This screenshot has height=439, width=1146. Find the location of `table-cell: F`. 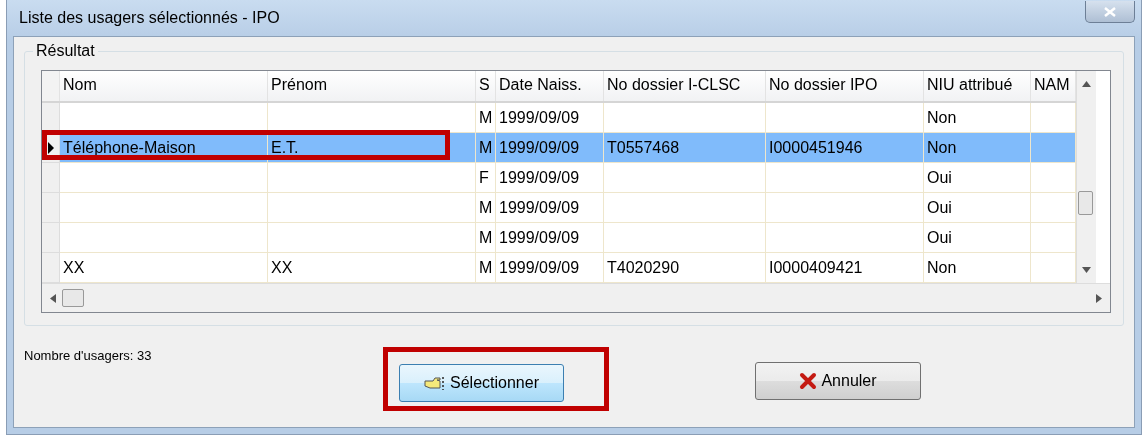

table-cell: F is located at coordinates (486, 178).